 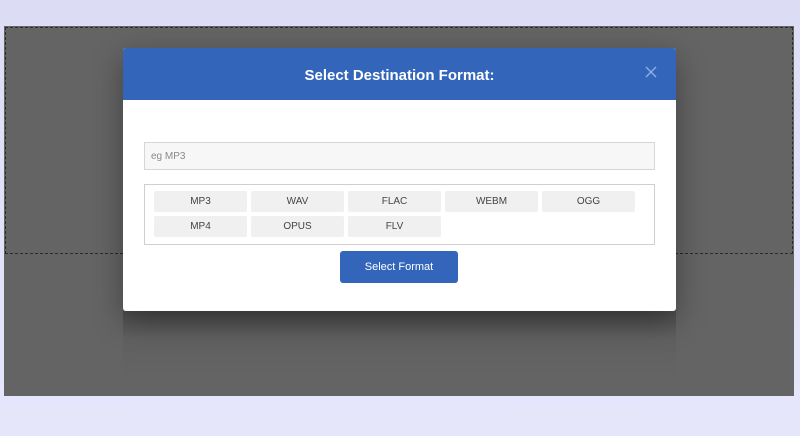 I want to click on format-option-ogg: OGG, so click(x=588, y=201).